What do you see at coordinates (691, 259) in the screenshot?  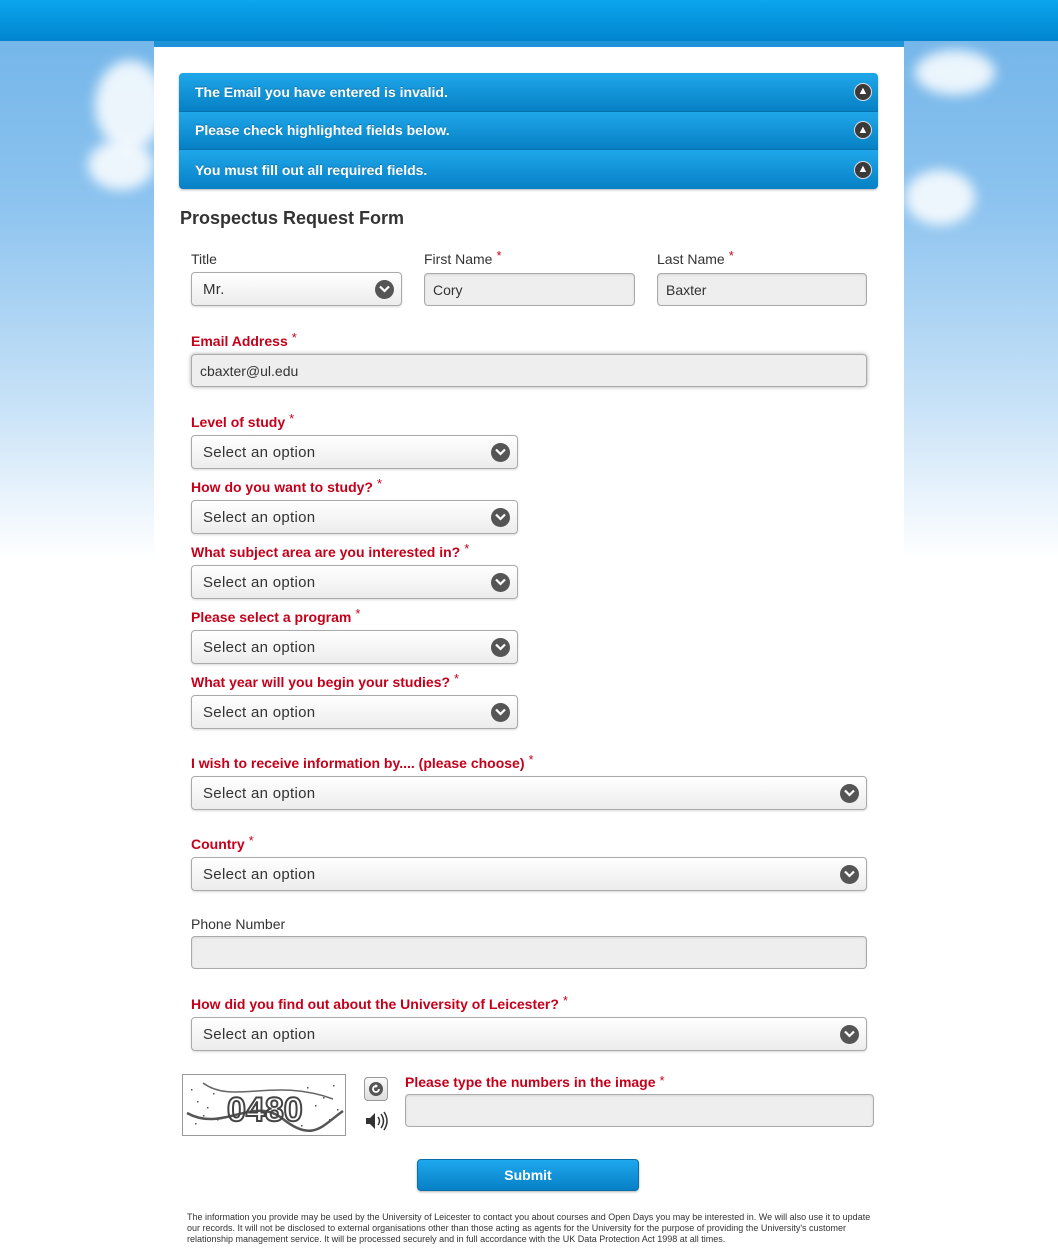 I see `last-name-label-text: Last Name` at bounding box center [691, 259].